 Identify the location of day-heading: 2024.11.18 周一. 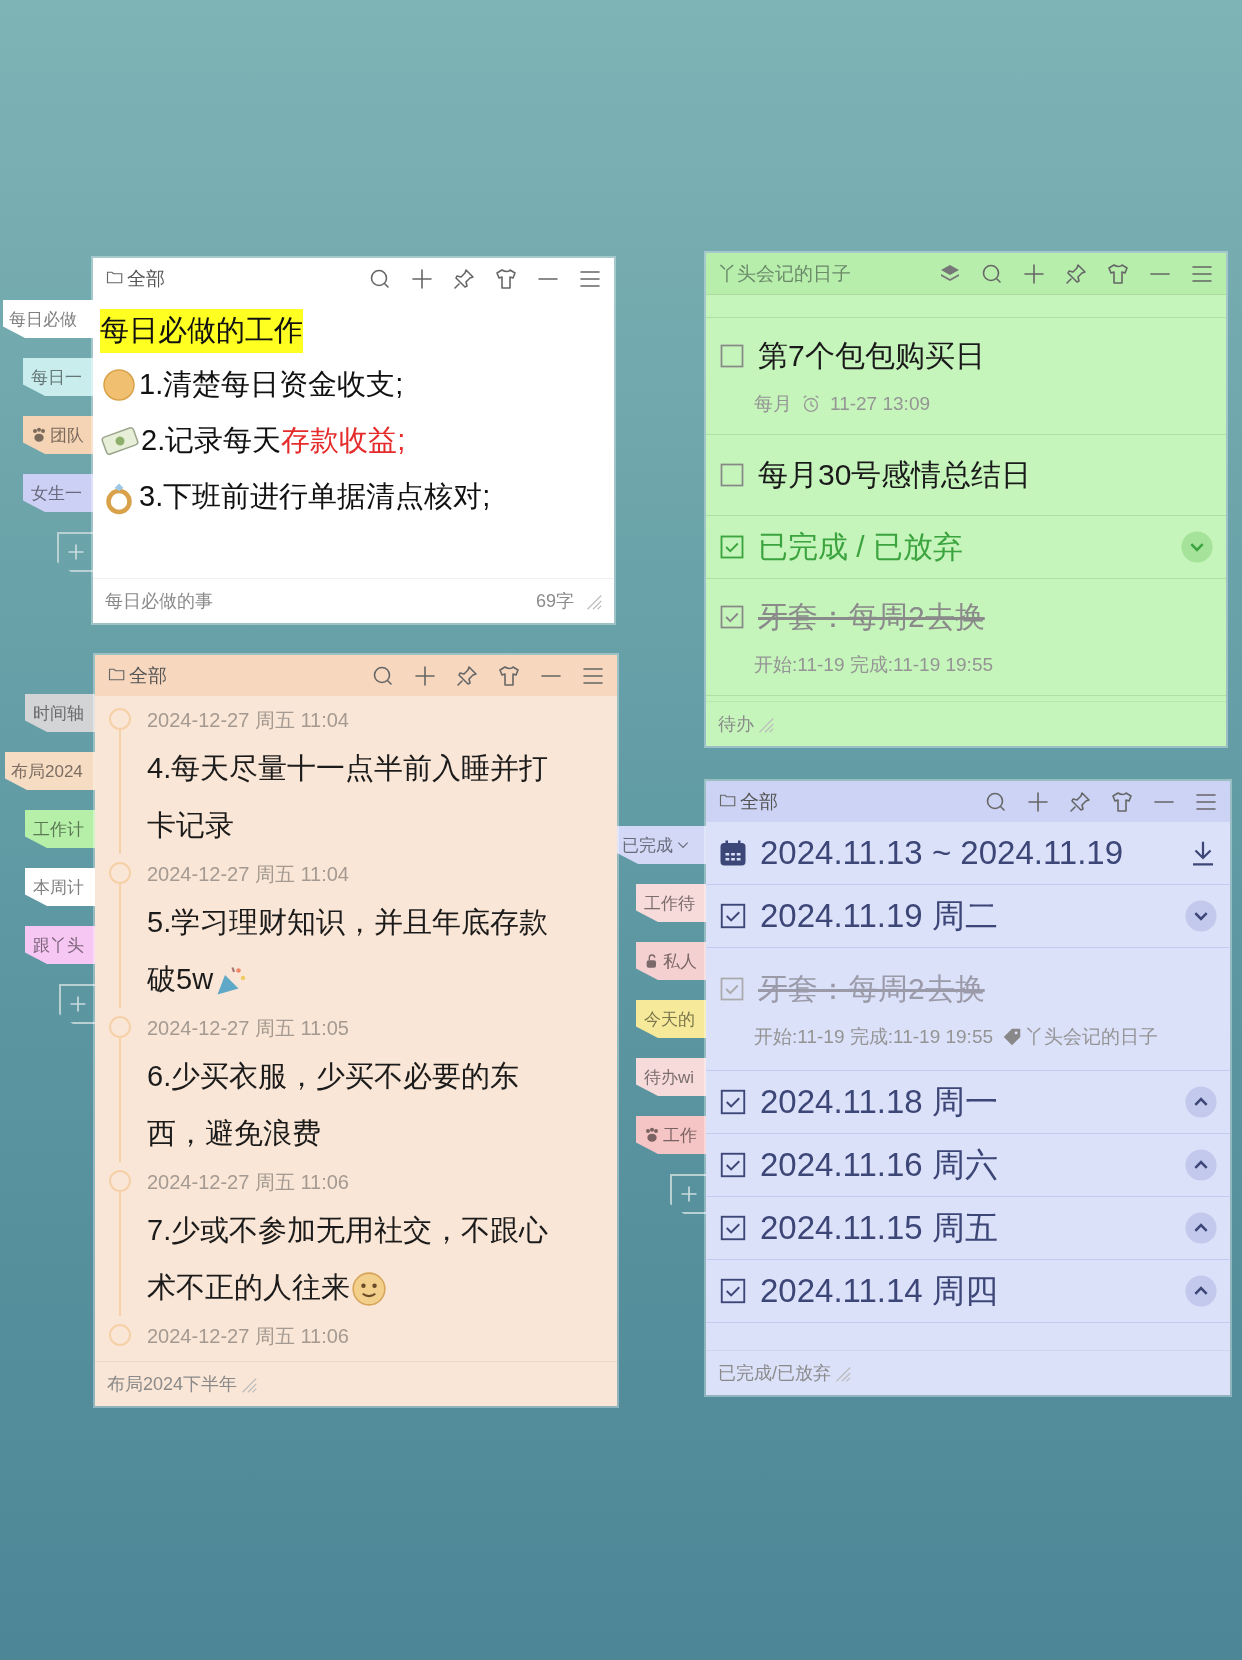
(879, 1101).